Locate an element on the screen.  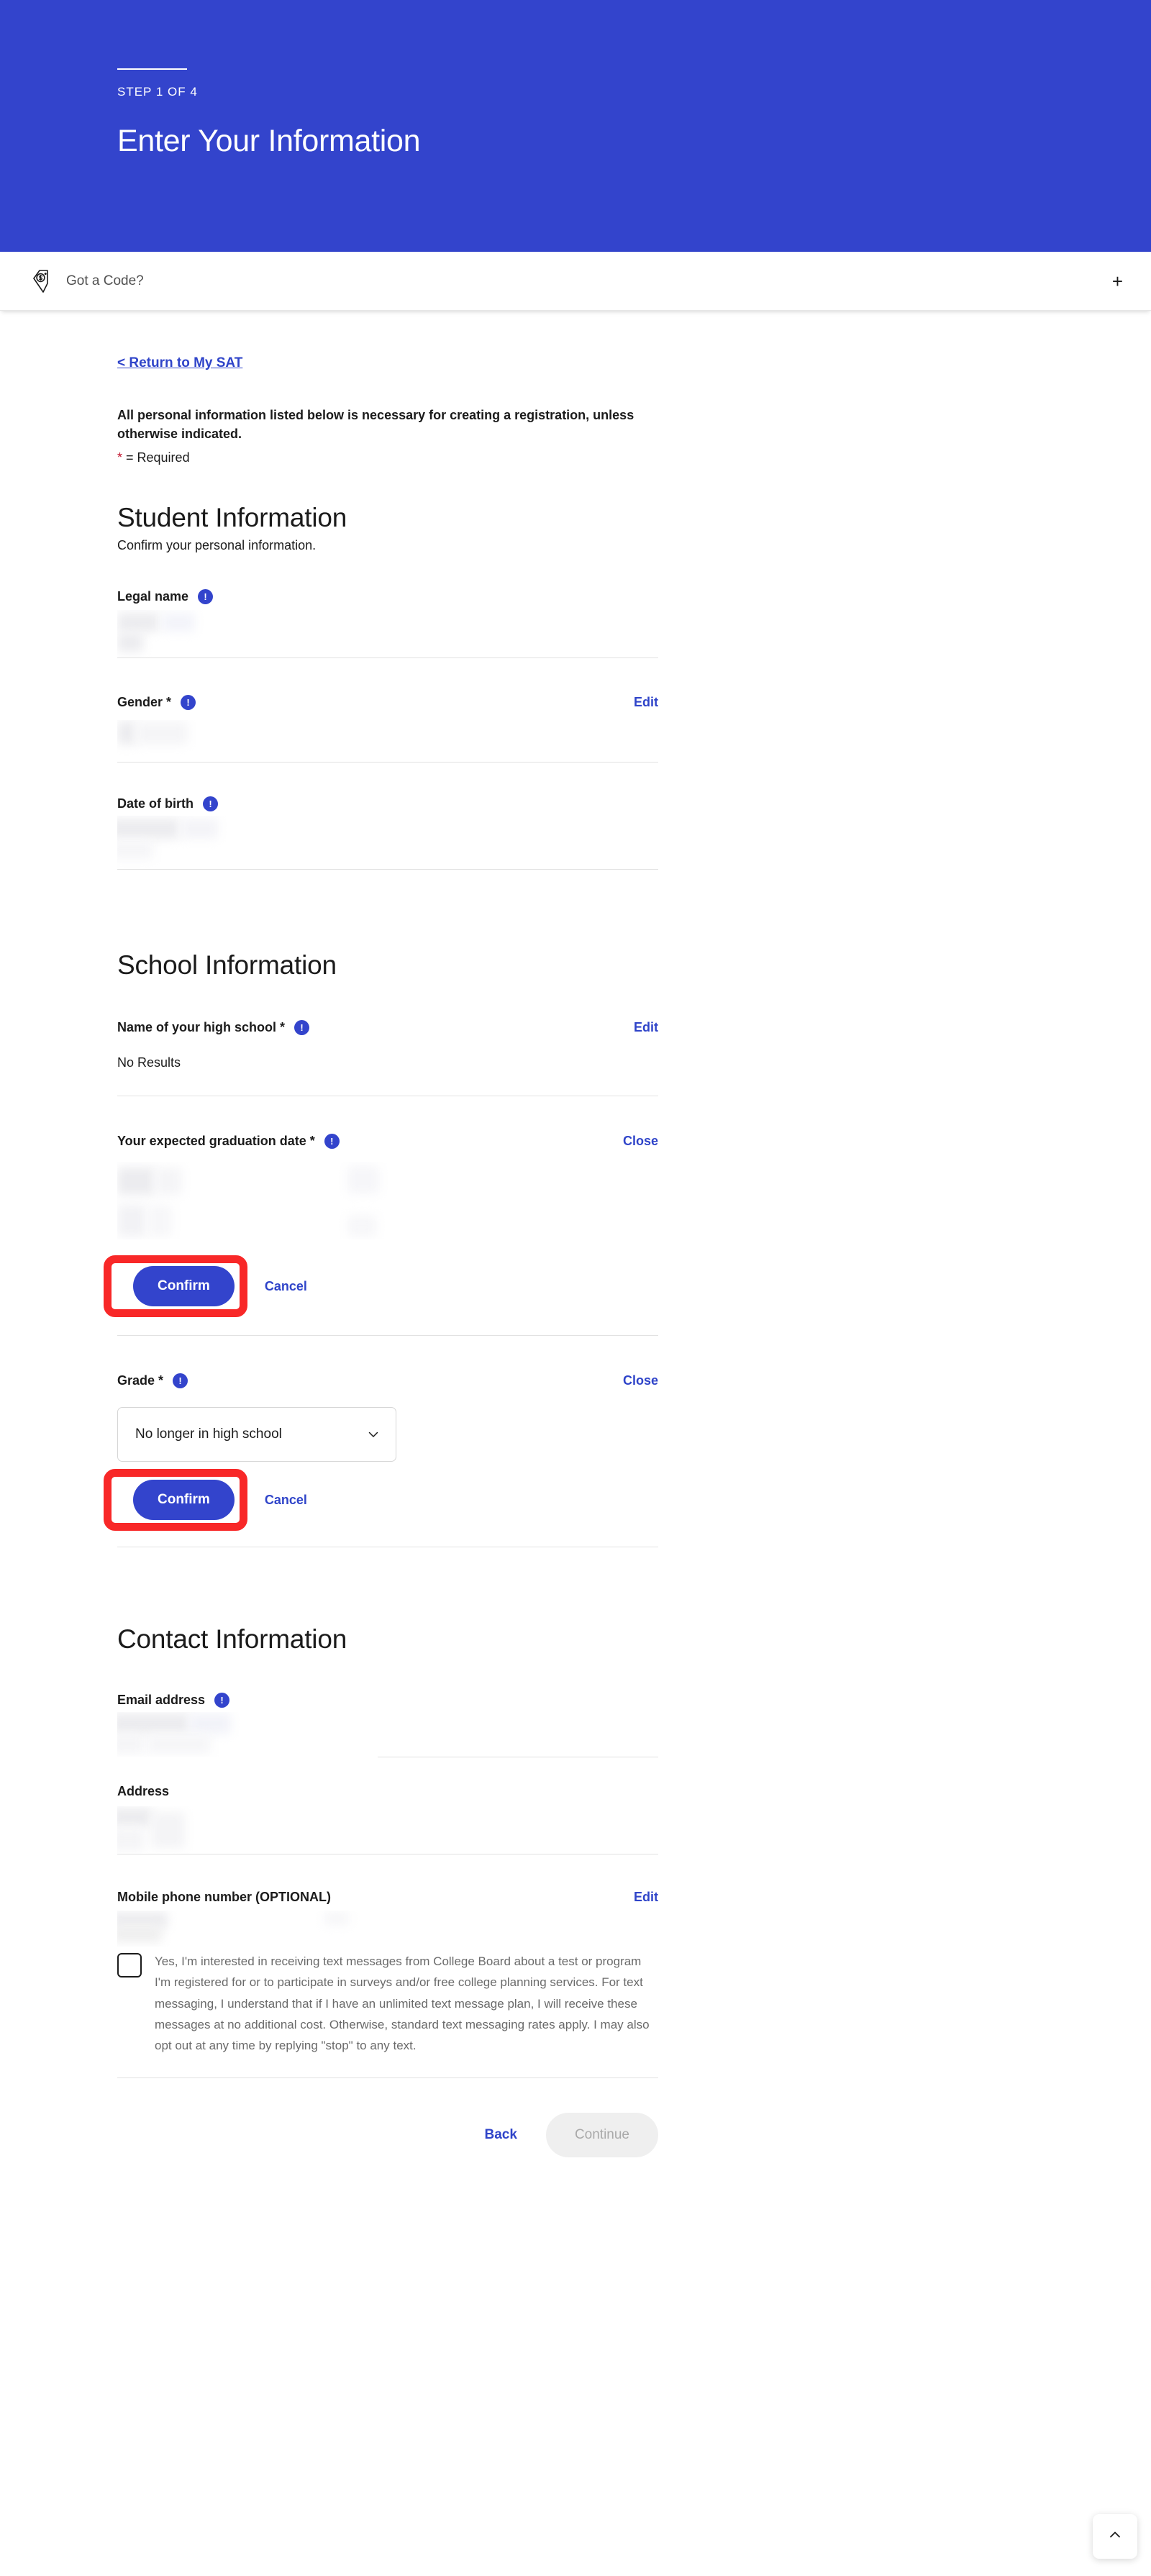
chevron-up-icon is located at coordinates (1115, 2537).